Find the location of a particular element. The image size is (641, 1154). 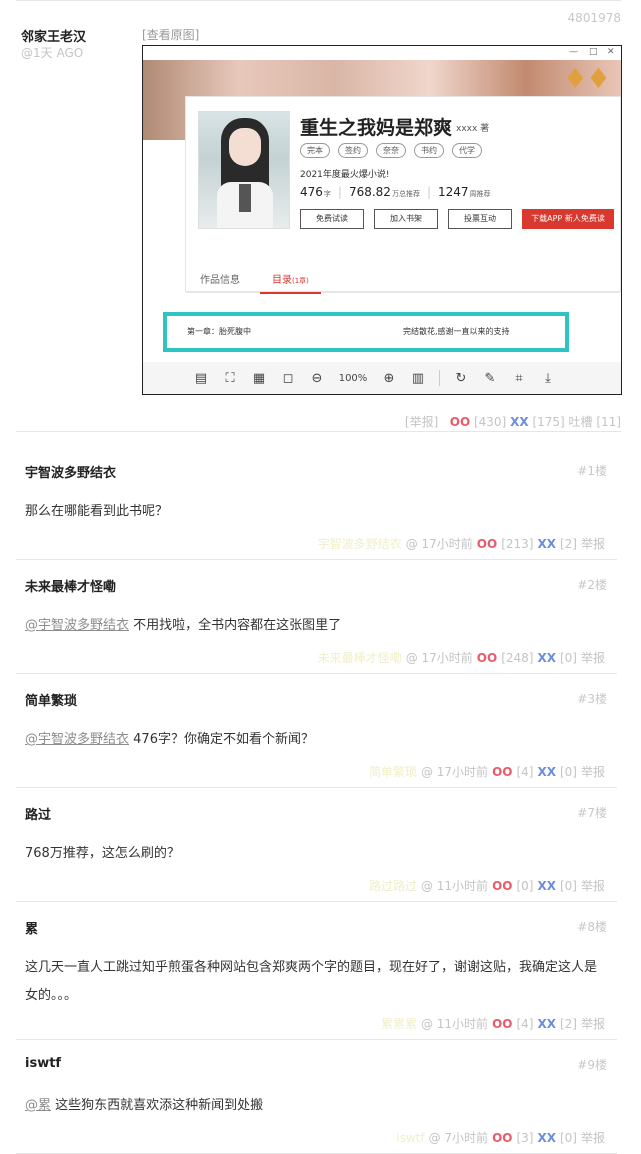

book-tag: 签约 is located at coordinates (353, 150).